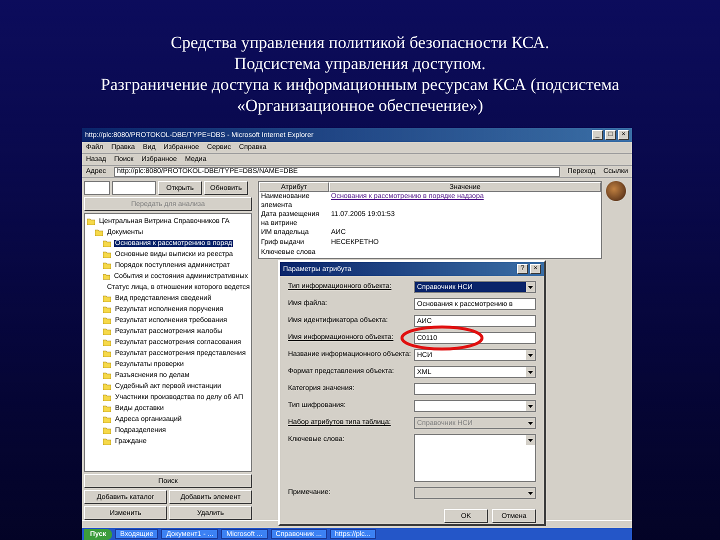 This screenshot has width=720, height=540. I want to click on slide-title-line: Разграничение доступа к информационным ресурсам КСА (подсистема, so click(360, 84).